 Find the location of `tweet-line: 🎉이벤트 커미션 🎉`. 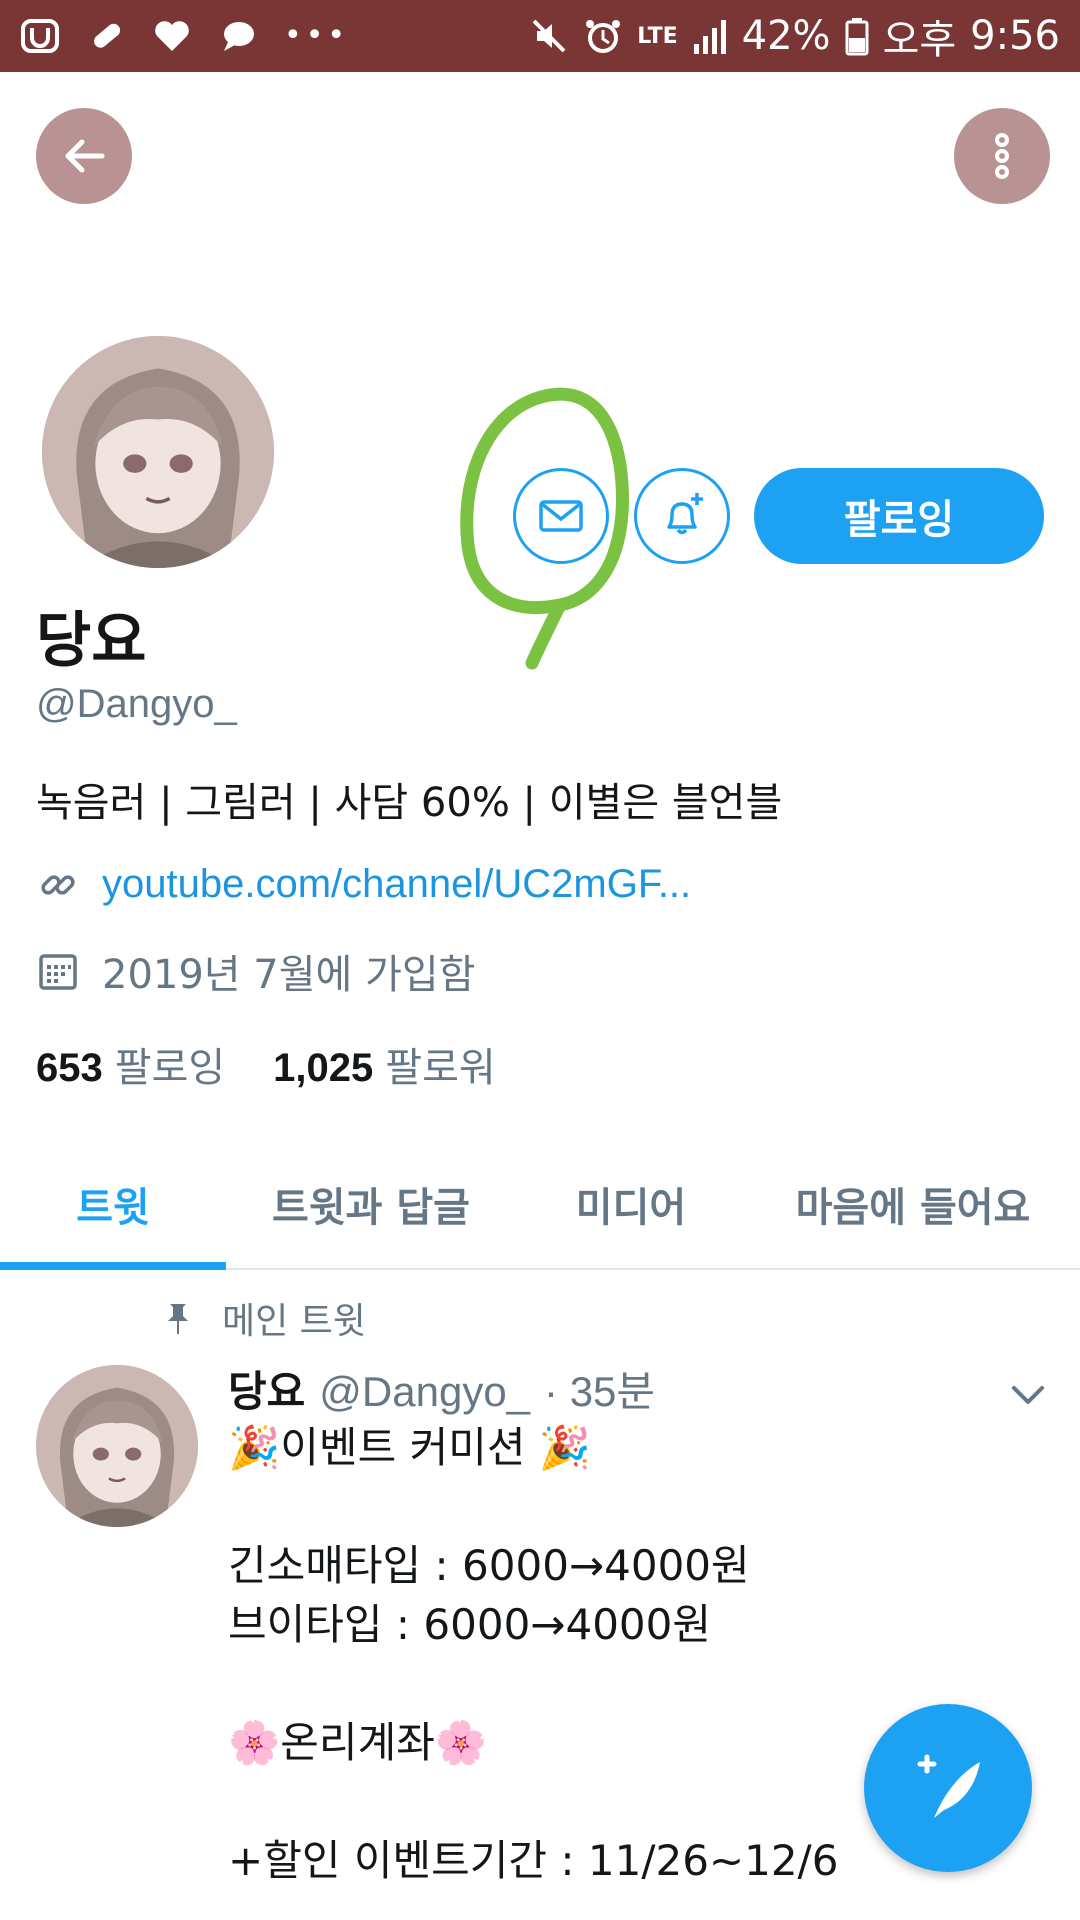

tweet-line: 🎉이벤트 커미션 🎉 is located at coordinates (410, 1447).